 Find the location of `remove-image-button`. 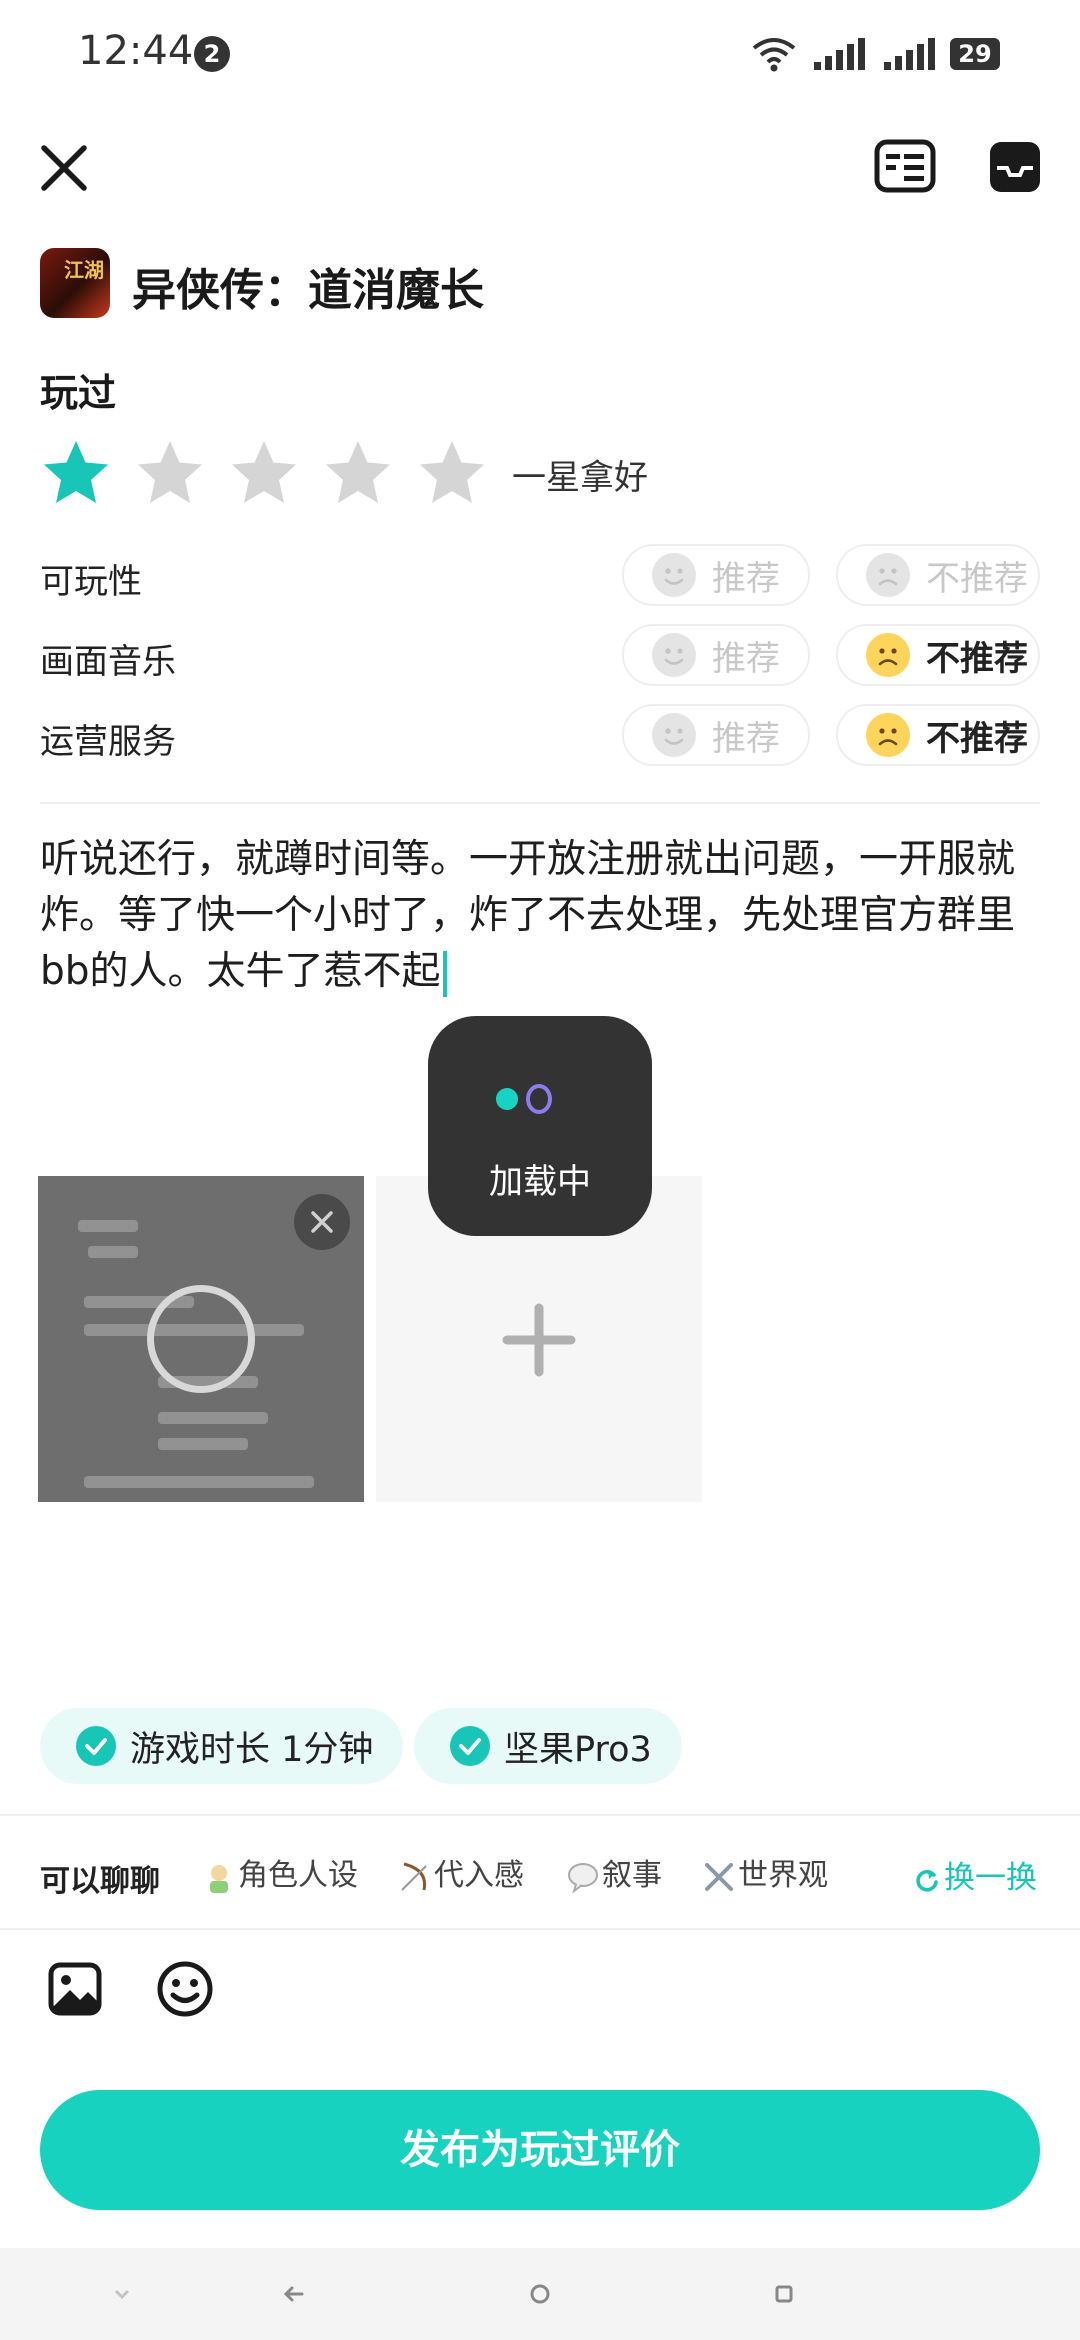

remove-image-button is located at coordinates (322, 1222).